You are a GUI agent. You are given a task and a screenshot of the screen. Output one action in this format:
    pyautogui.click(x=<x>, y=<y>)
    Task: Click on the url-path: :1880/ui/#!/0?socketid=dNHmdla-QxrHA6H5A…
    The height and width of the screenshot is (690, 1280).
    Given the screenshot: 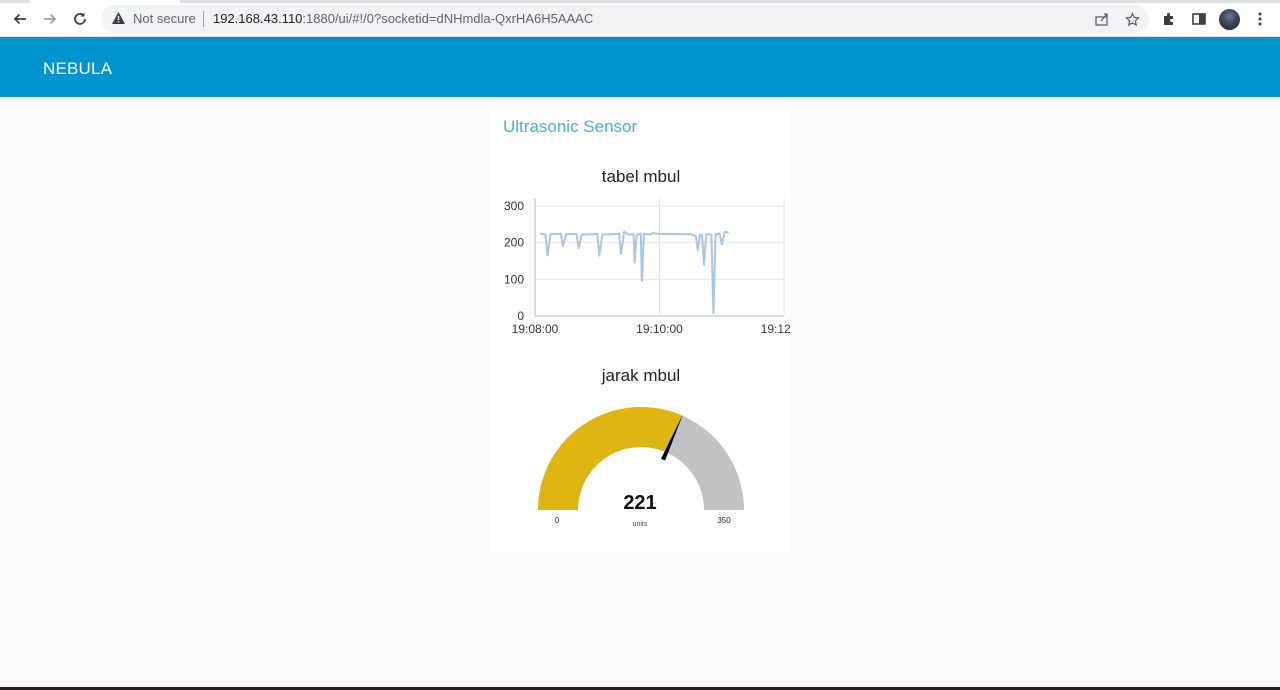 What is the action you would take?
    pyautogui.click(x=448, y=18)
    